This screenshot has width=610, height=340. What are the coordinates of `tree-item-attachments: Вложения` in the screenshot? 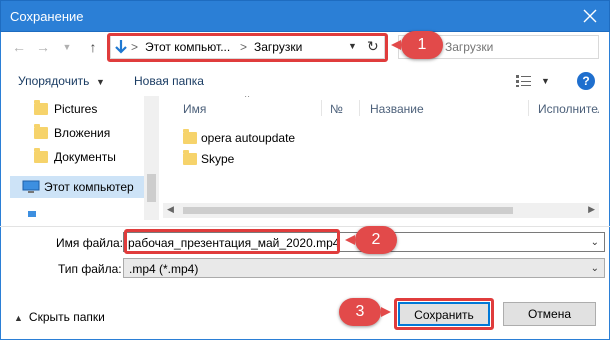 It's located at (84, 133).